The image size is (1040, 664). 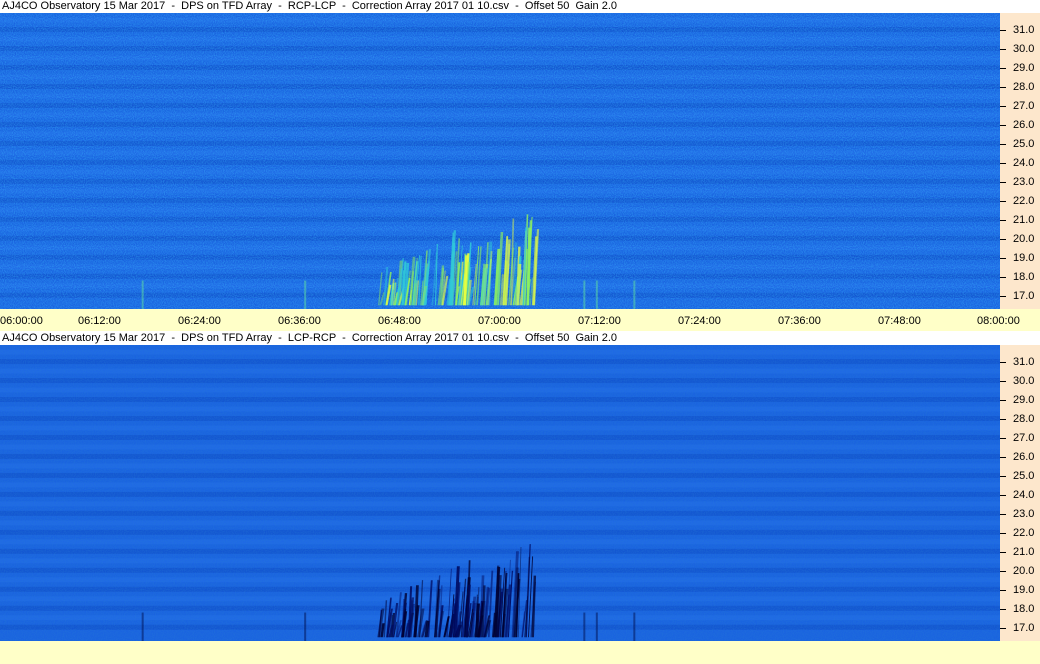 What do you see at coordinates (99, 321) in the screenshot?
I see `x-tick-label: 06:12:00` at bounding box center [99, 321].